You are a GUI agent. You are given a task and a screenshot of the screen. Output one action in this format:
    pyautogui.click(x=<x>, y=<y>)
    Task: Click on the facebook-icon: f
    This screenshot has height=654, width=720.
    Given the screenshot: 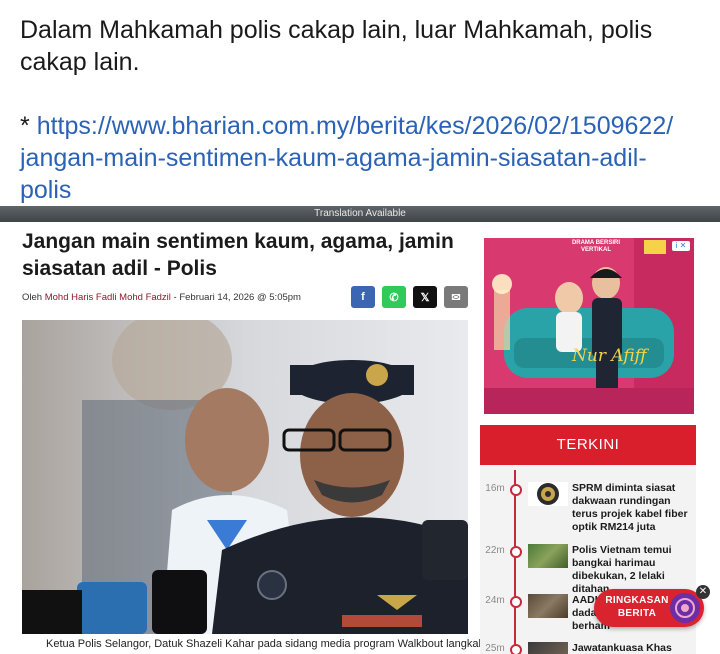 What is the action you would take?
    pyautogui.click(x=363, y=297)
    